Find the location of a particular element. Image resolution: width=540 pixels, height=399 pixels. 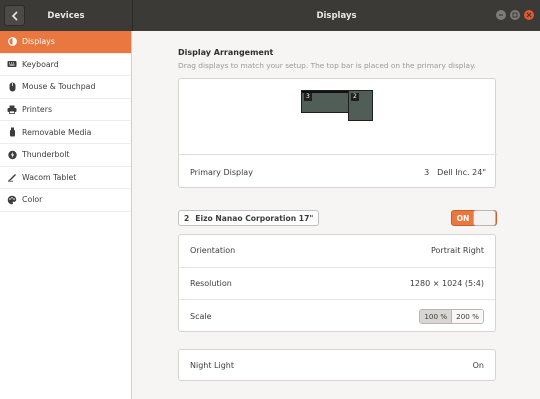

scale-100-button: 100 % is located at coordinates (436, 316).